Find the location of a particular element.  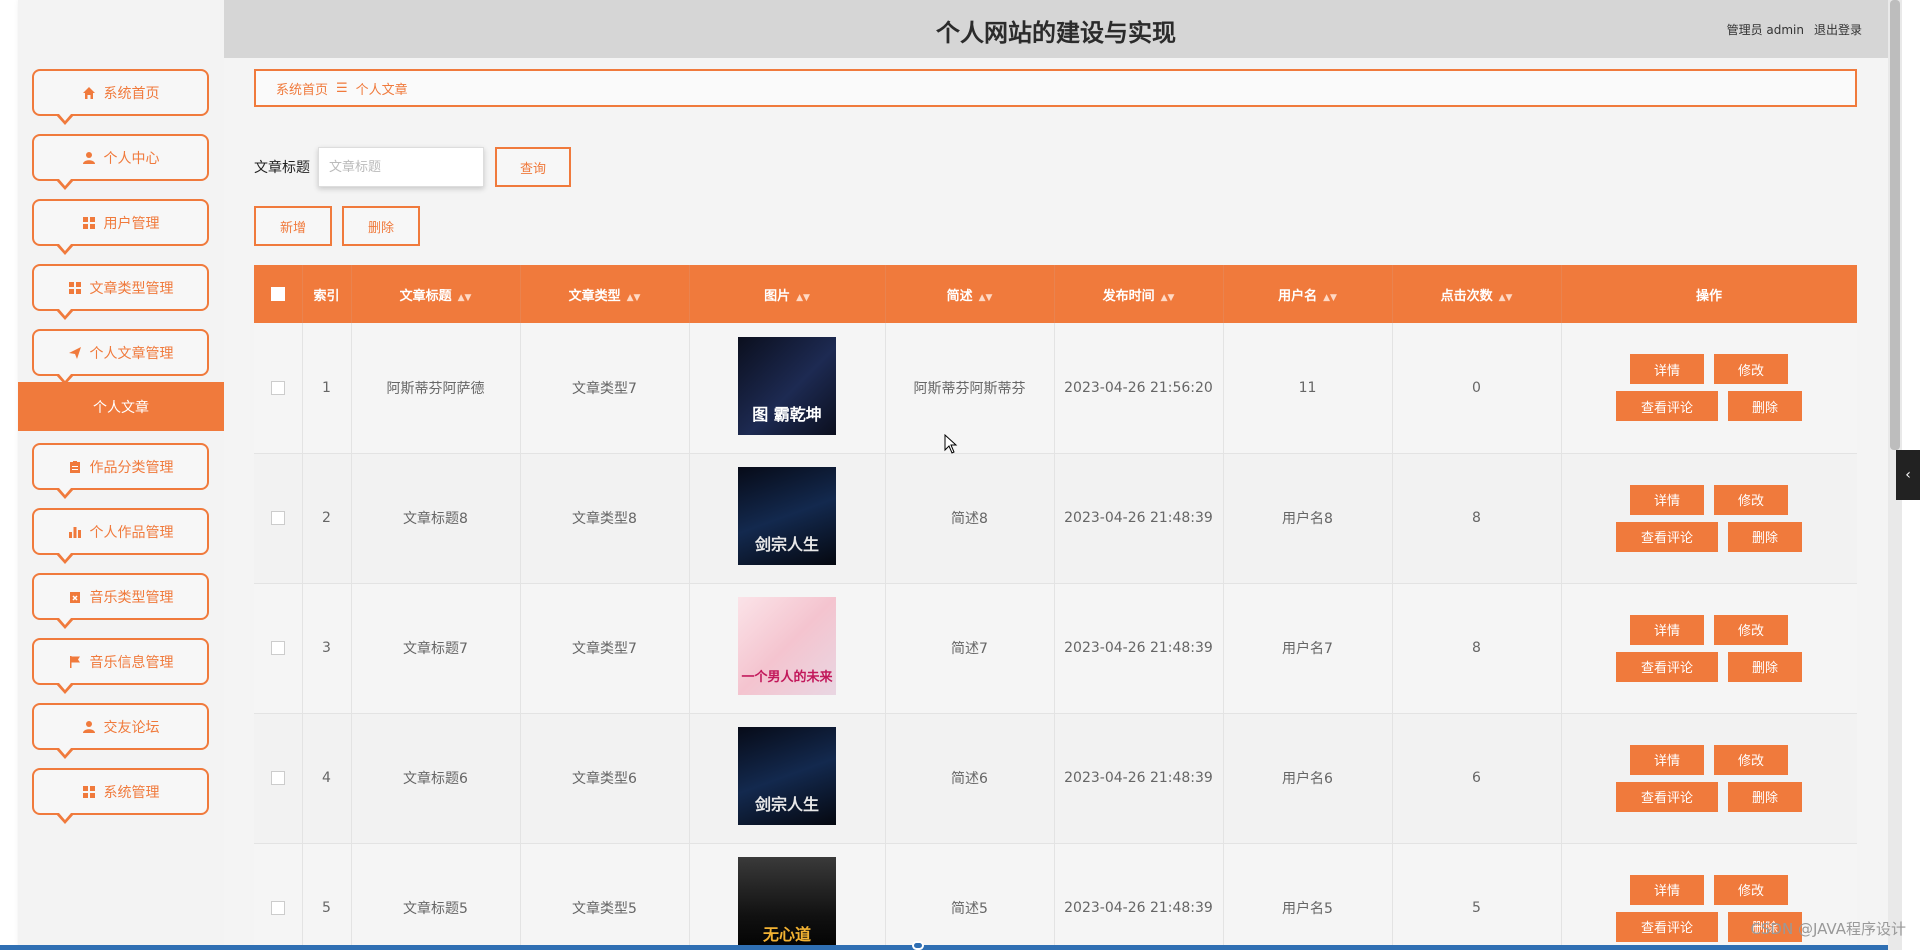

sidebar-item-work-categories: 作品分类管理 is located at coordinates (120, 471).